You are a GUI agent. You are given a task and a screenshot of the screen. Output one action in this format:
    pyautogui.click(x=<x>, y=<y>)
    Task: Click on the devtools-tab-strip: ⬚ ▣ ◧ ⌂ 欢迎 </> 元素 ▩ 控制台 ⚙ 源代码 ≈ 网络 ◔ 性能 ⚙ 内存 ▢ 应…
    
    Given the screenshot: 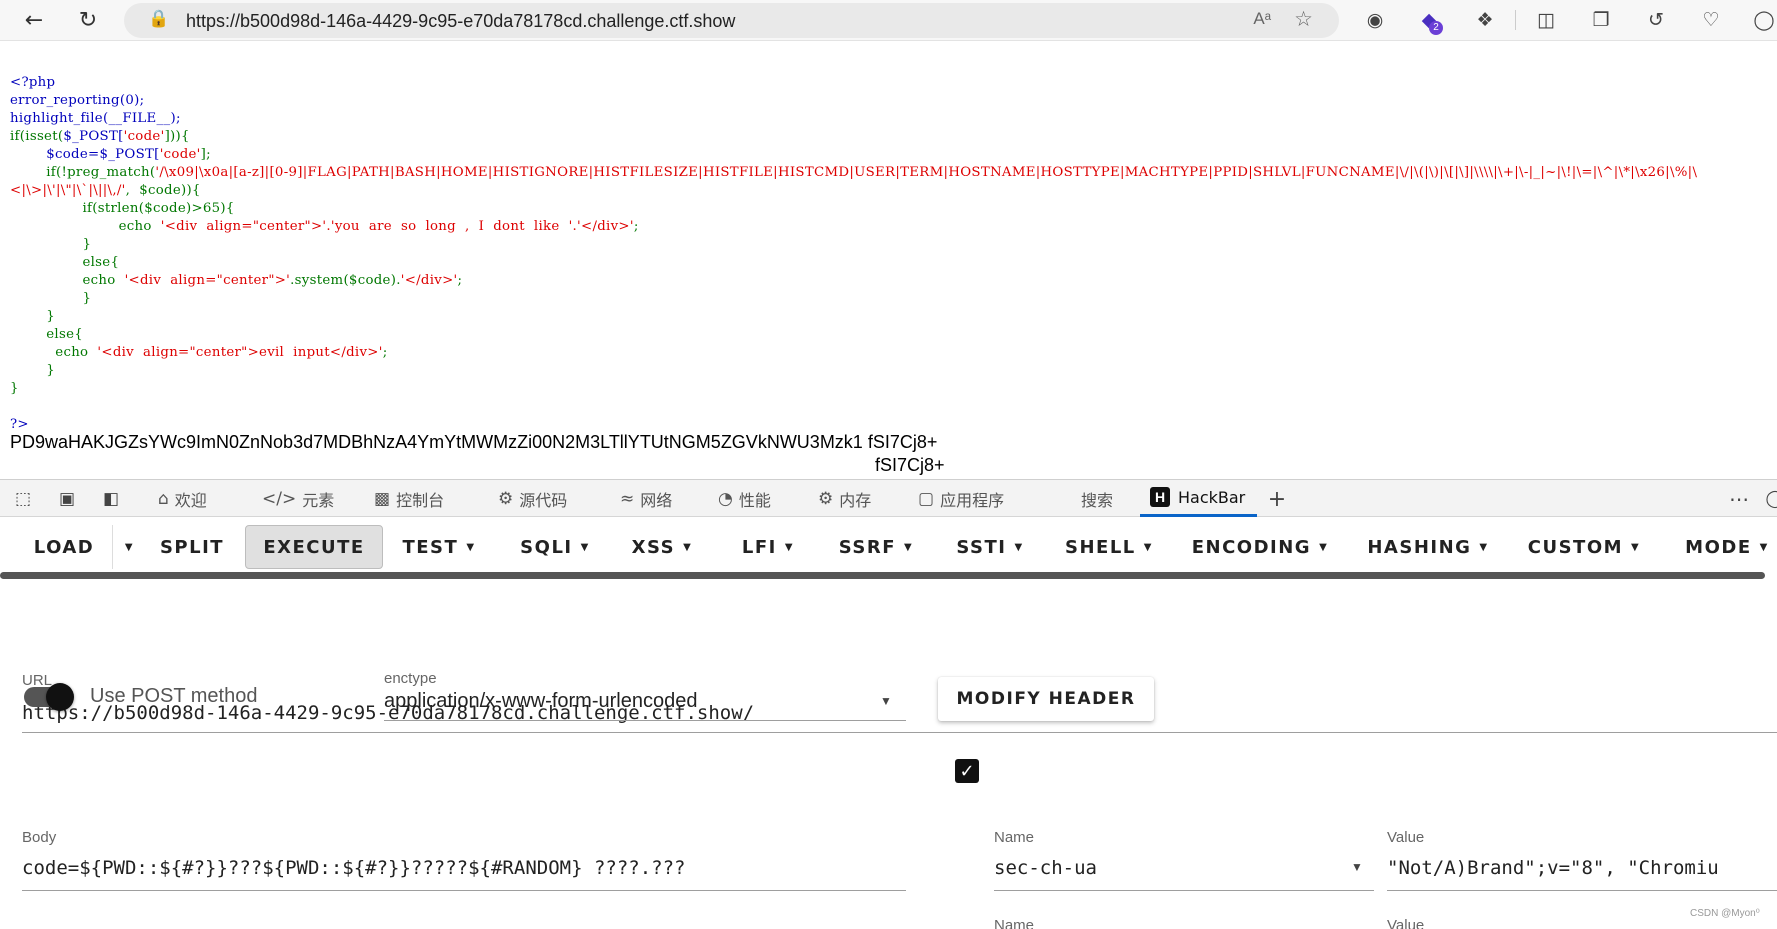 What is the action you would take?
    pyautogui.click(x=888, y=498)
    